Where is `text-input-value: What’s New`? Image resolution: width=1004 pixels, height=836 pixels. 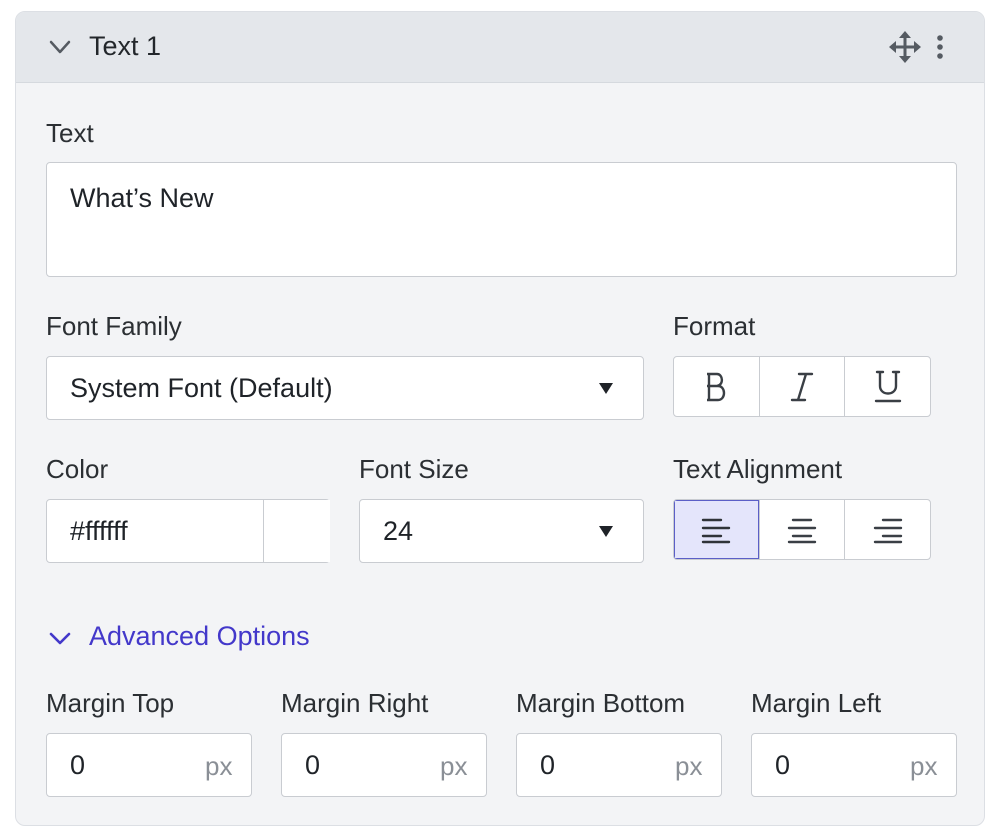
text-input-value: What’s New is located at coordinates (142, 198).